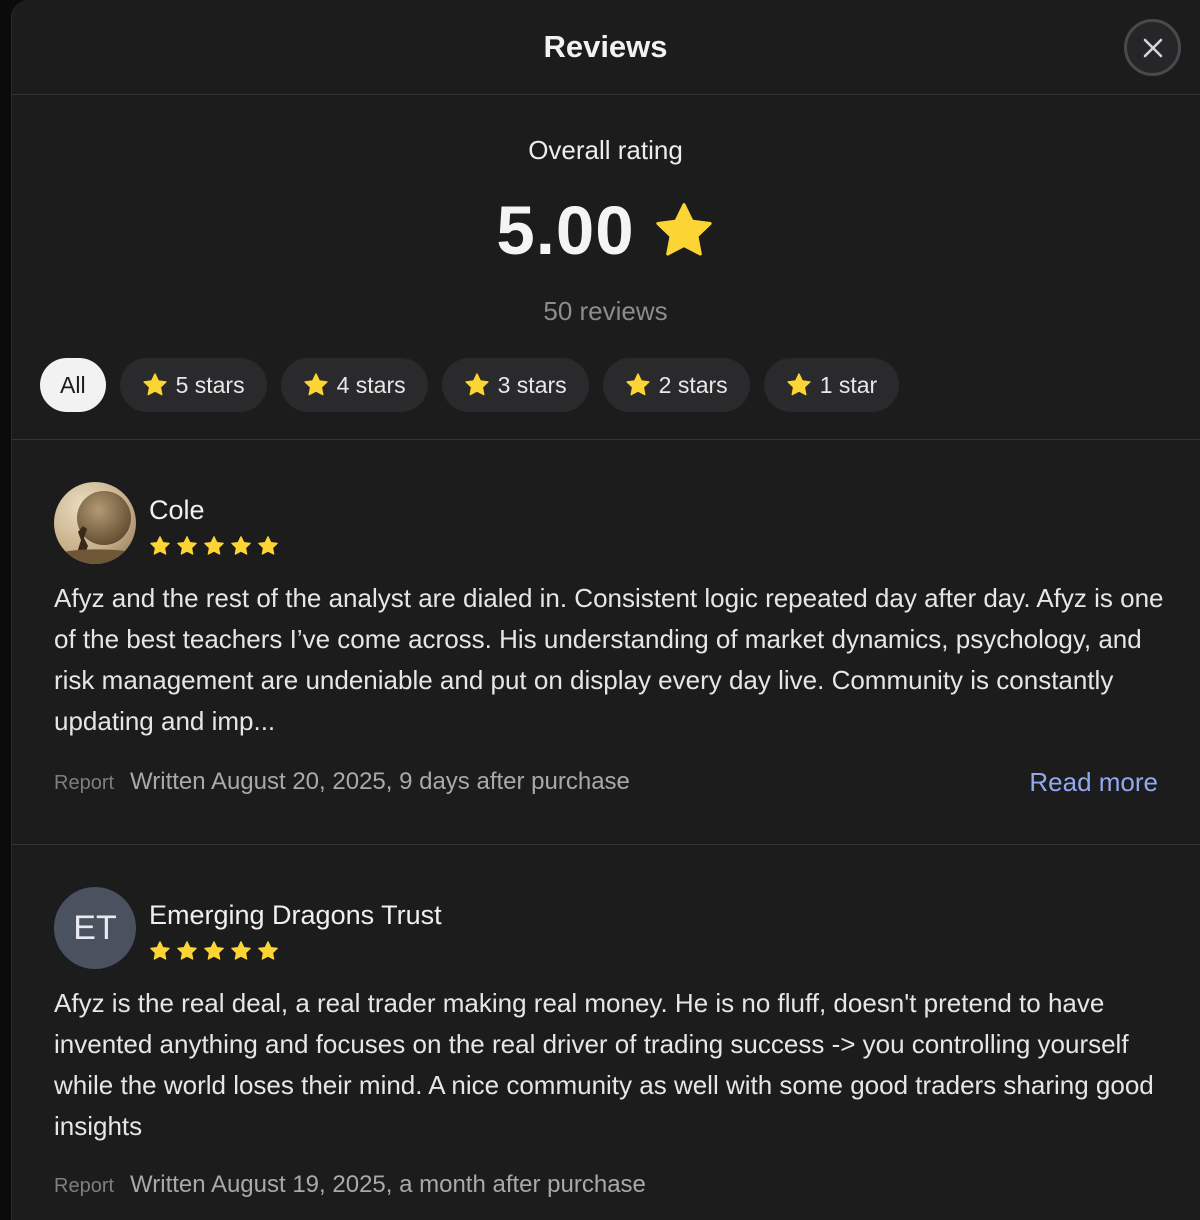 Image resolution: width=1200 pixels, height=1220 pixels. I want to click on filter-chip-4-stars: 4 stars, so click(354, 385).